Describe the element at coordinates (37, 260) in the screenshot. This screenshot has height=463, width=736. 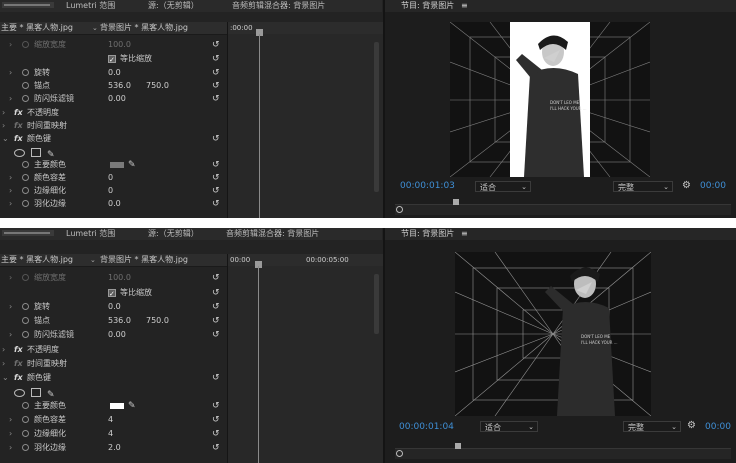
I see `master-clip-label: 主要 * 黑客人物.jpg` at that location.